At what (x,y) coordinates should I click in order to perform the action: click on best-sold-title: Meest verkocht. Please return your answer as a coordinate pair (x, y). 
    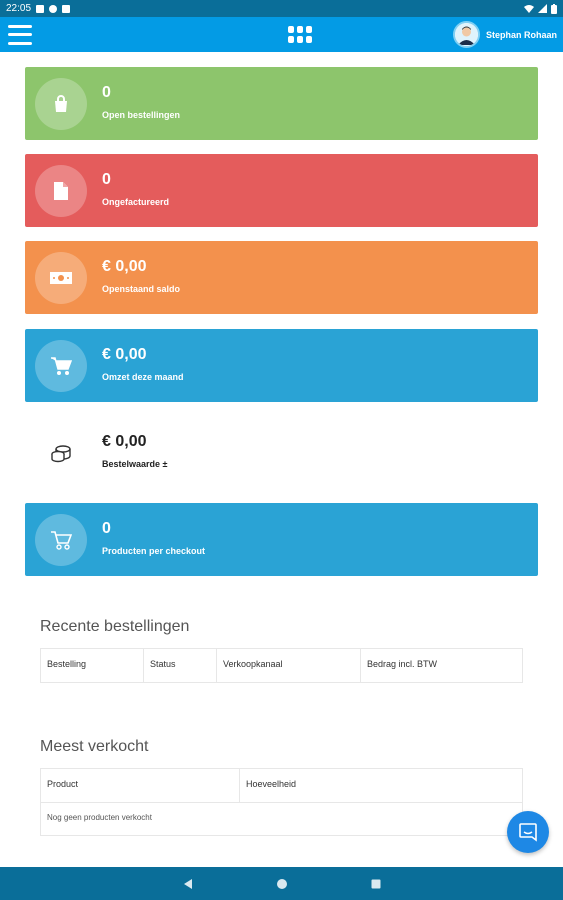
    Looking at the image, I should click on (94, 746).